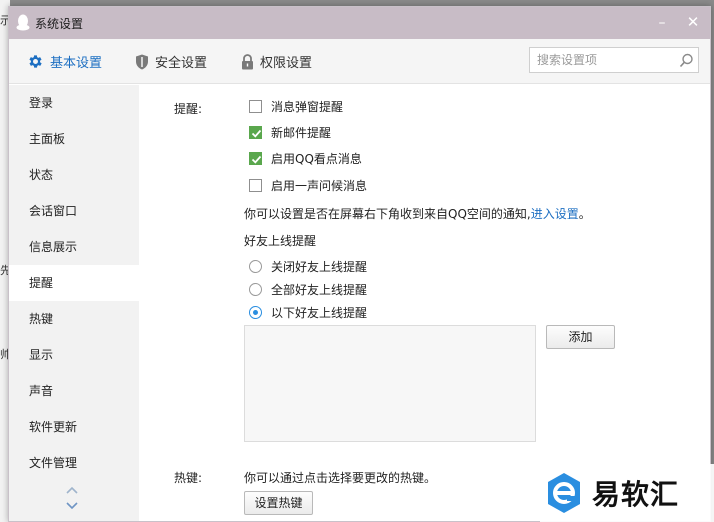 This screenshot has width=714, height=522. I want to click on qzone-settings-link: 进入设置, so click(555, 214).